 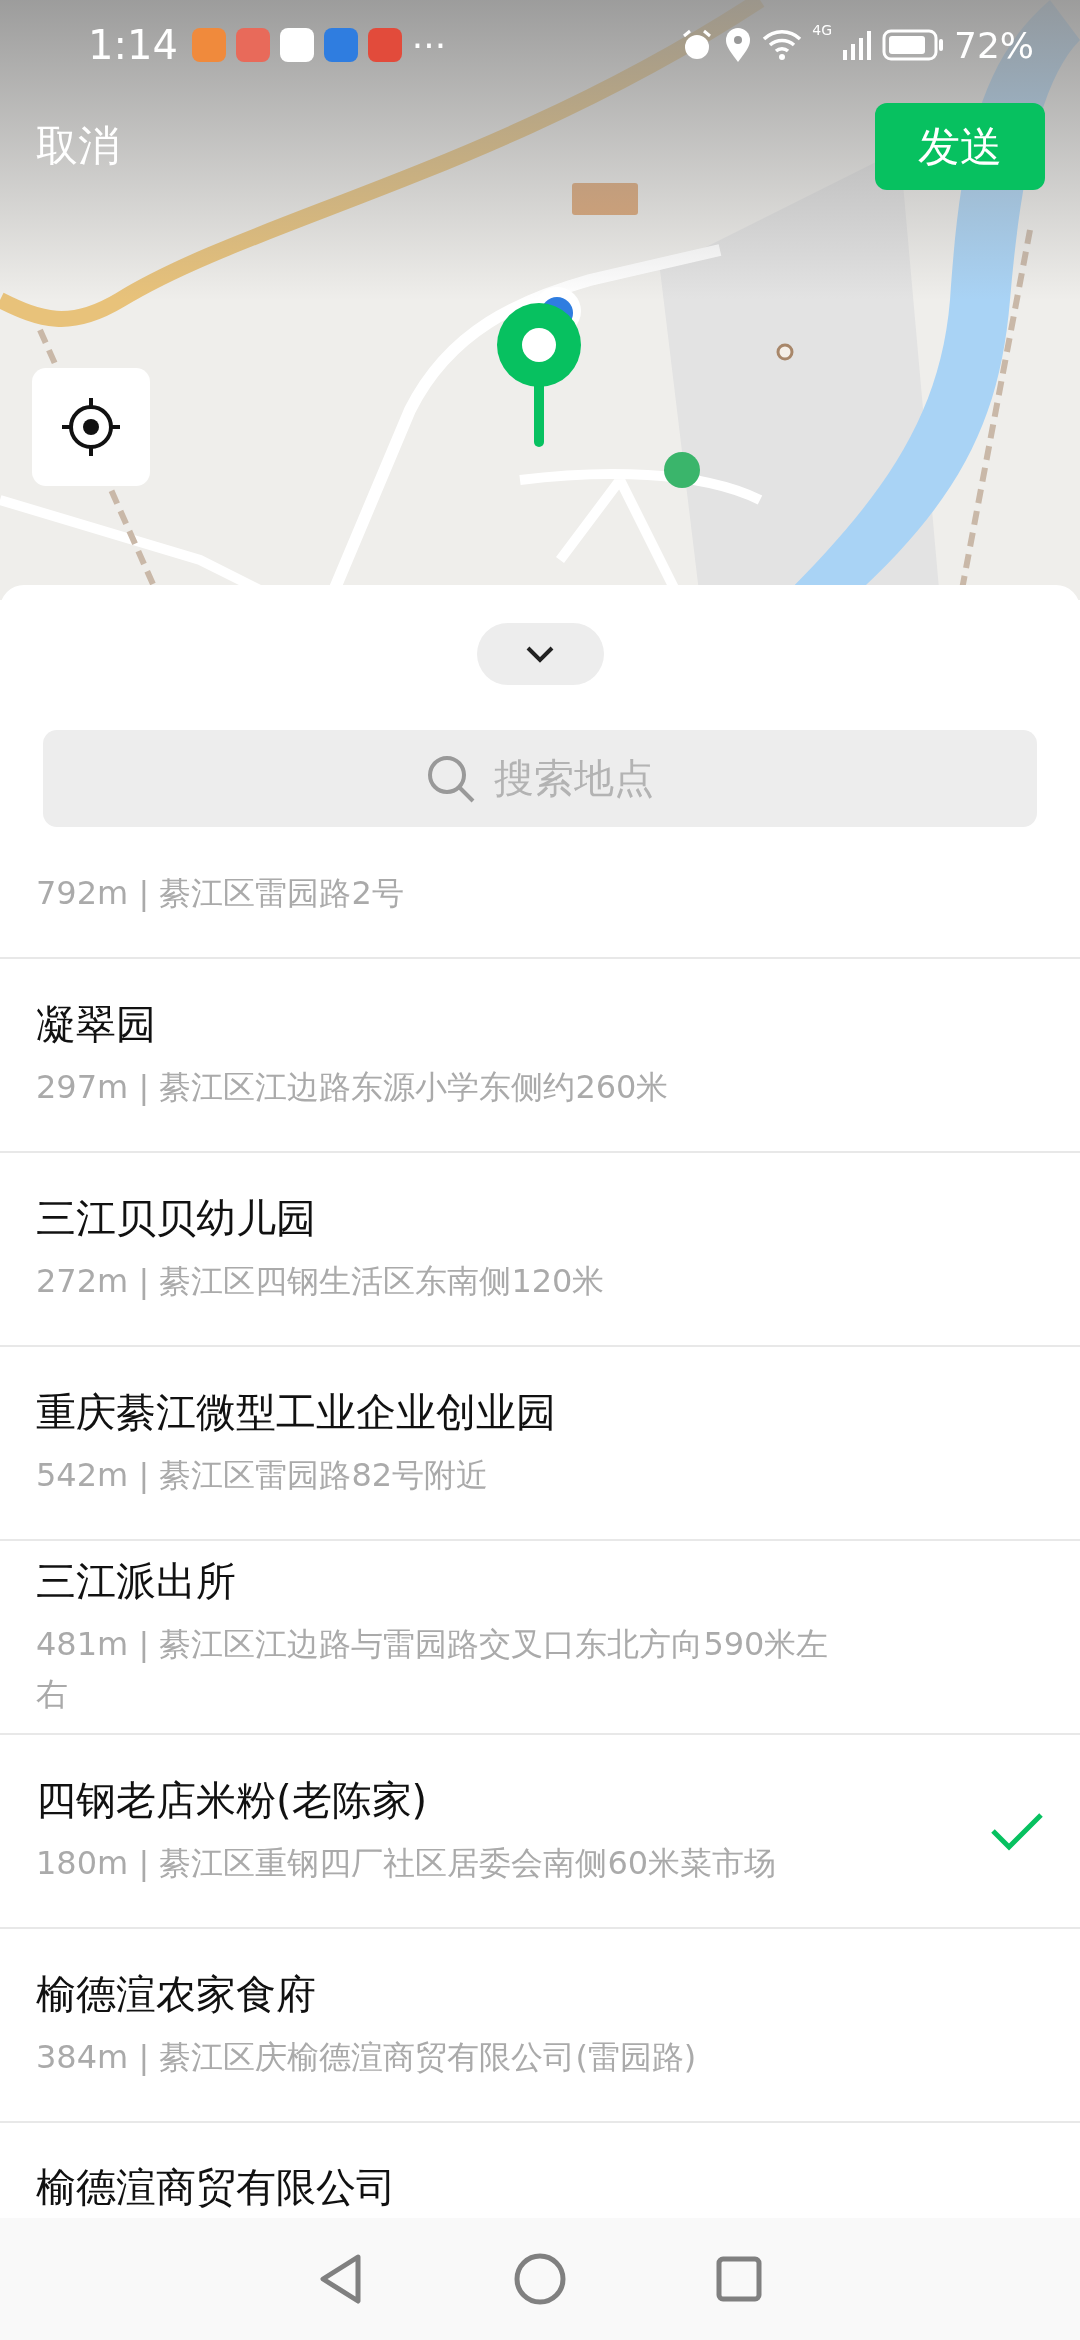 What do you see at coordinates (451, 778) in the screenshot?
I see `search-icon` at bounding box center [451, 778].